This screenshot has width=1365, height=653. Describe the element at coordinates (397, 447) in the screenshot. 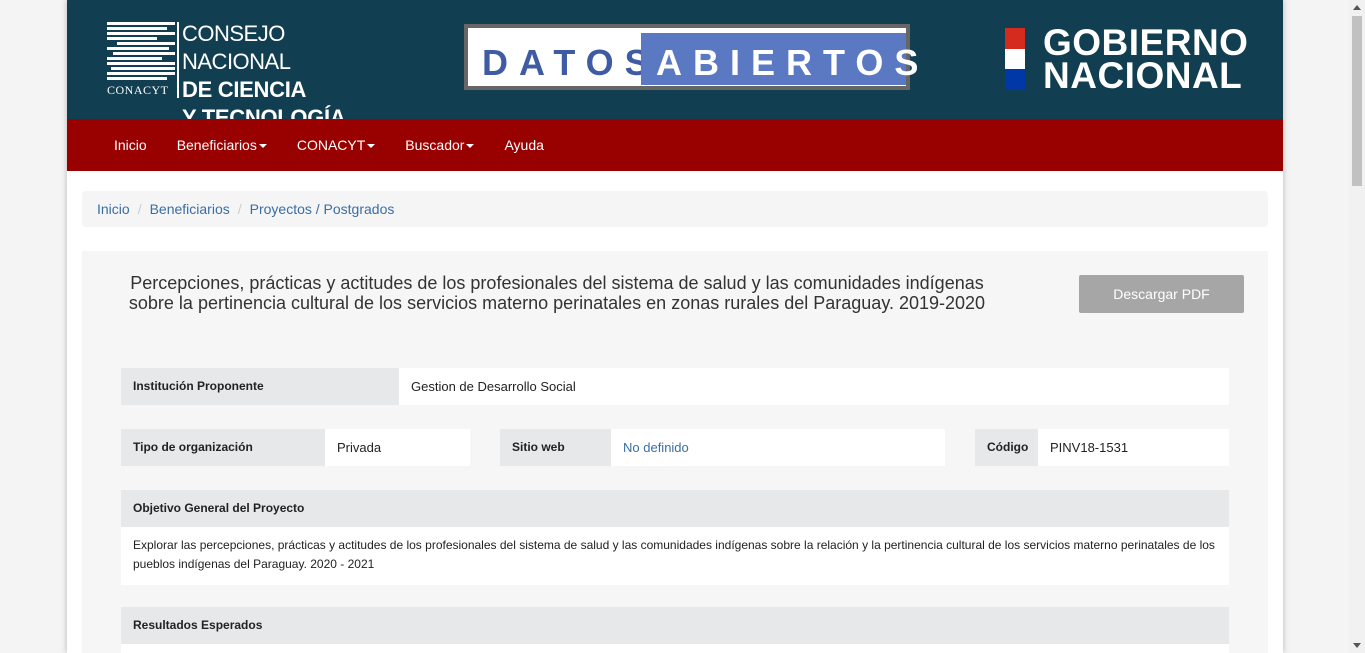

I see `tipo-organizacion-value: Privada` at that location.